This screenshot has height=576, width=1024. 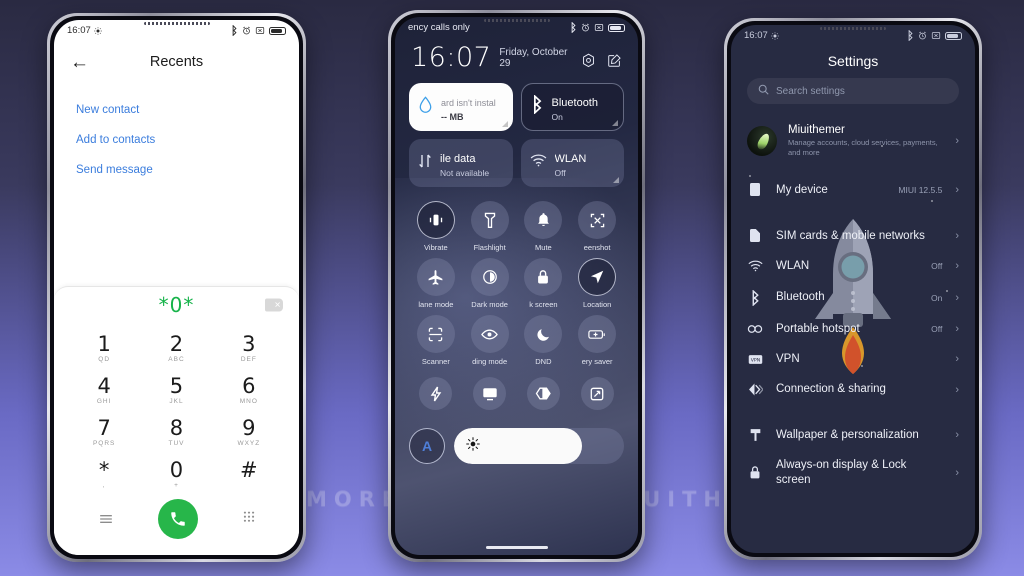 I want to click on toggle-dnd: DND, so click(x=544, y=340).